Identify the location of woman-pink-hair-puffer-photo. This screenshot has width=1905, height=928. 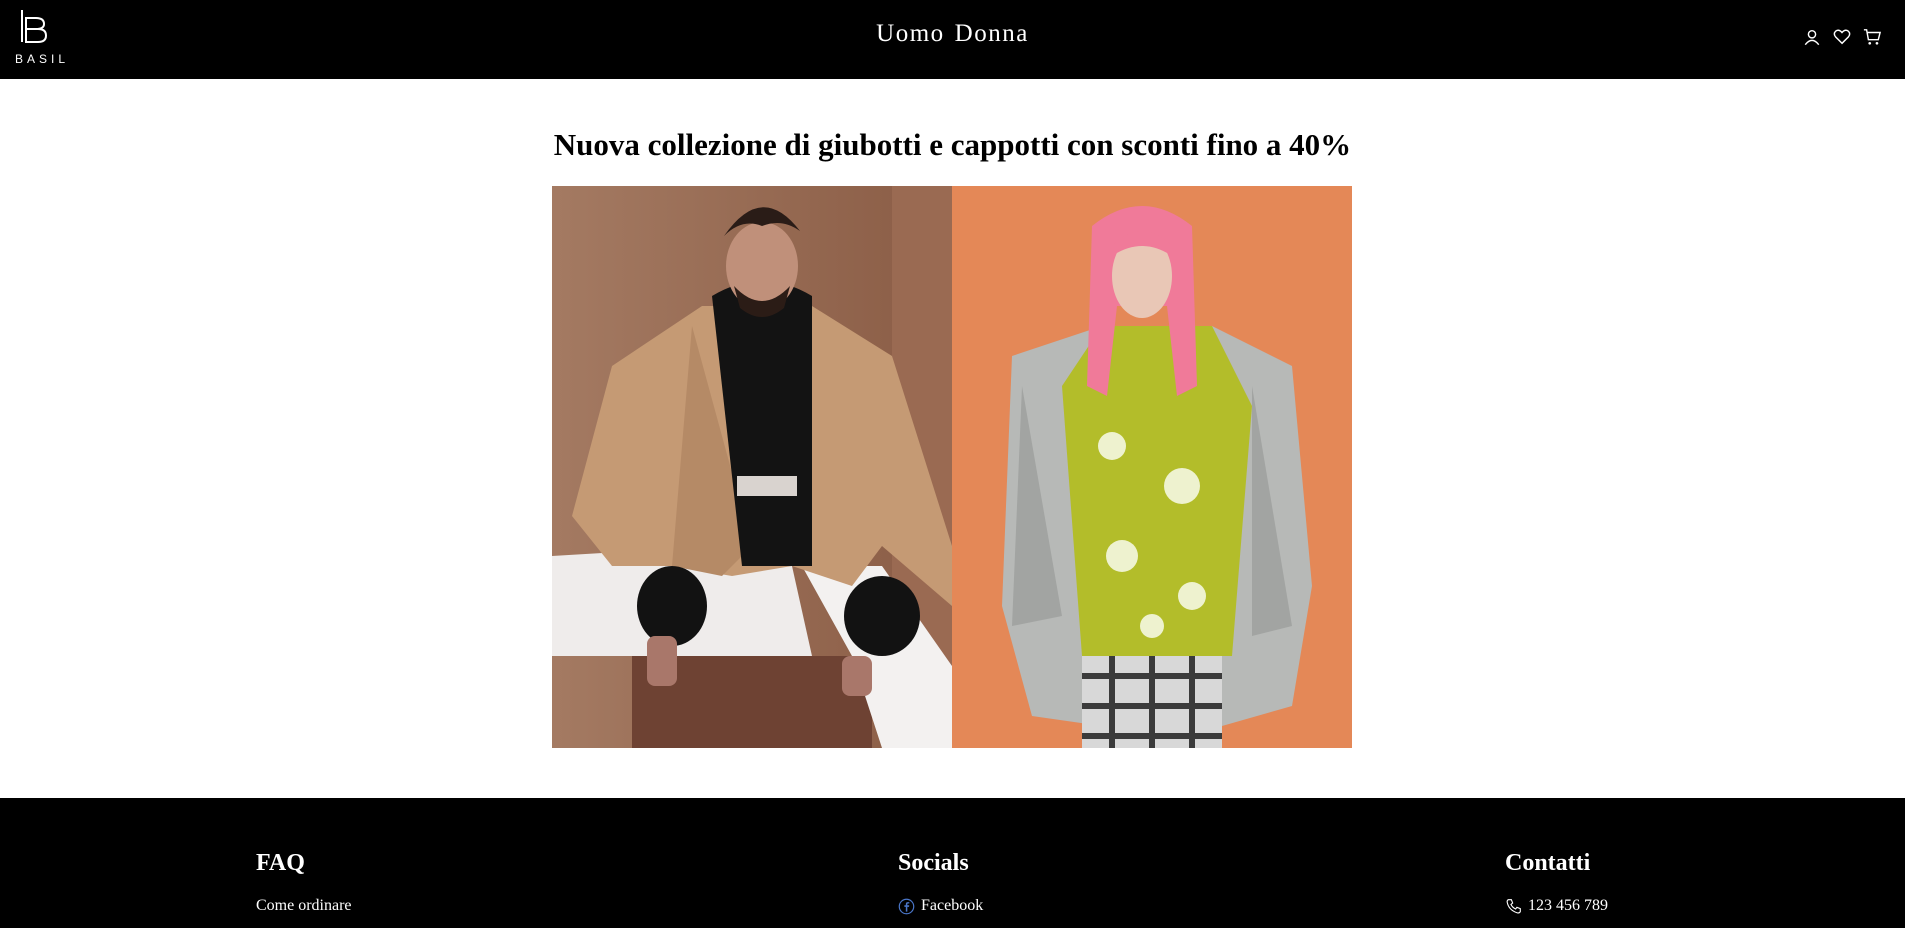
(1152, 467).